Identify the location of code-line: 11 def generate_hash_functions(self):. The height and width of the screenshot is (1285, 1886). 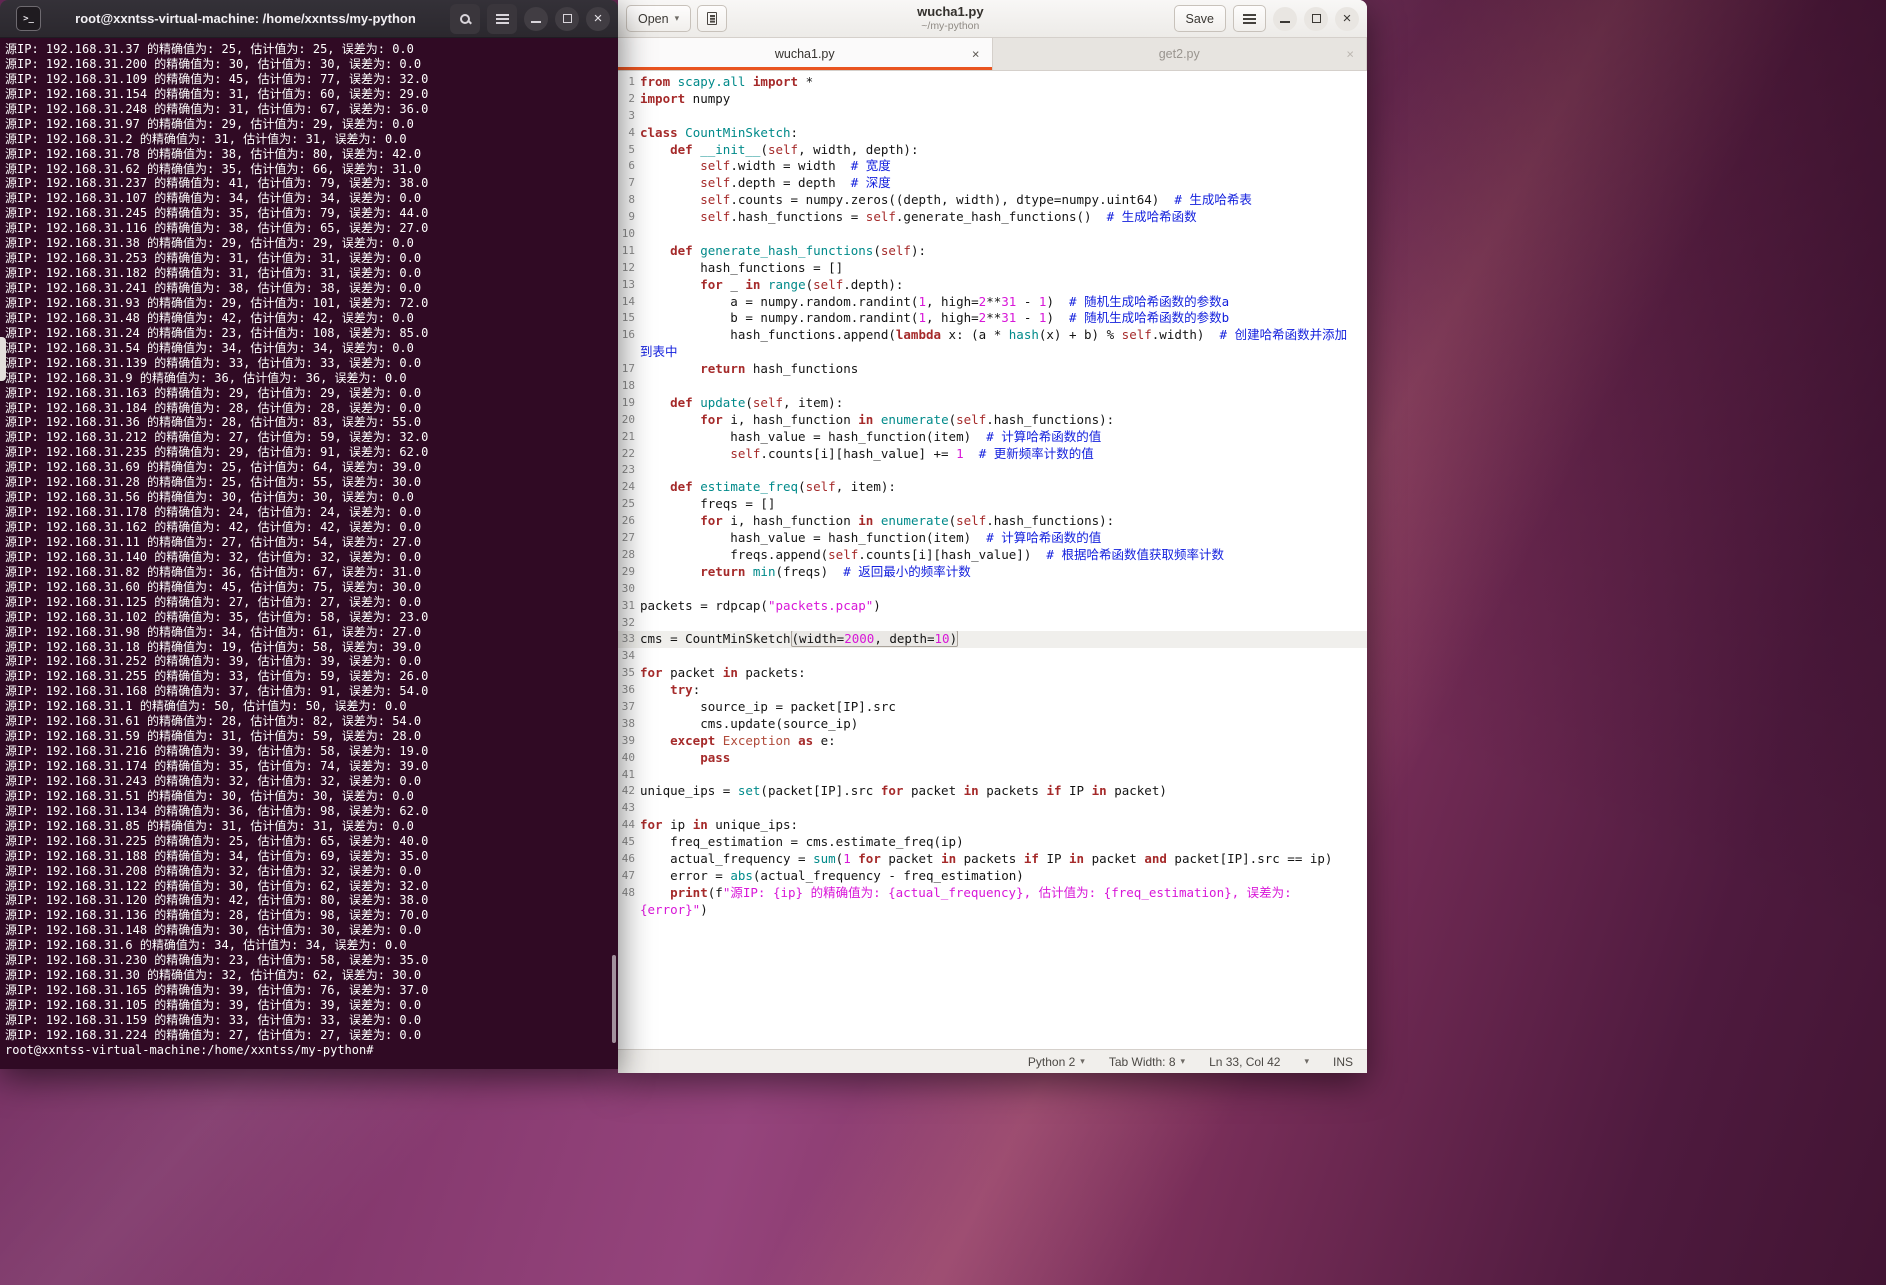
(992, 251).